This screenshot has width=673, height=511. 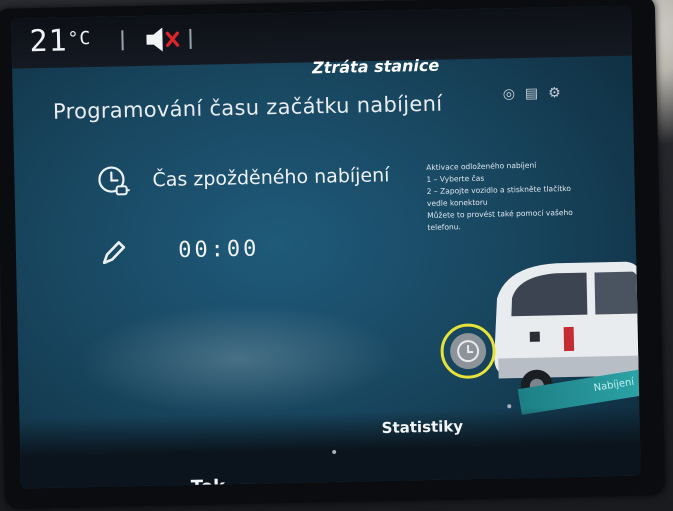 What do you see at coordinates (271, 178) in the screenshot?
I see `delayed-charging-label: Čas zpožděného nabíjení` at bounding box center [271, 178].